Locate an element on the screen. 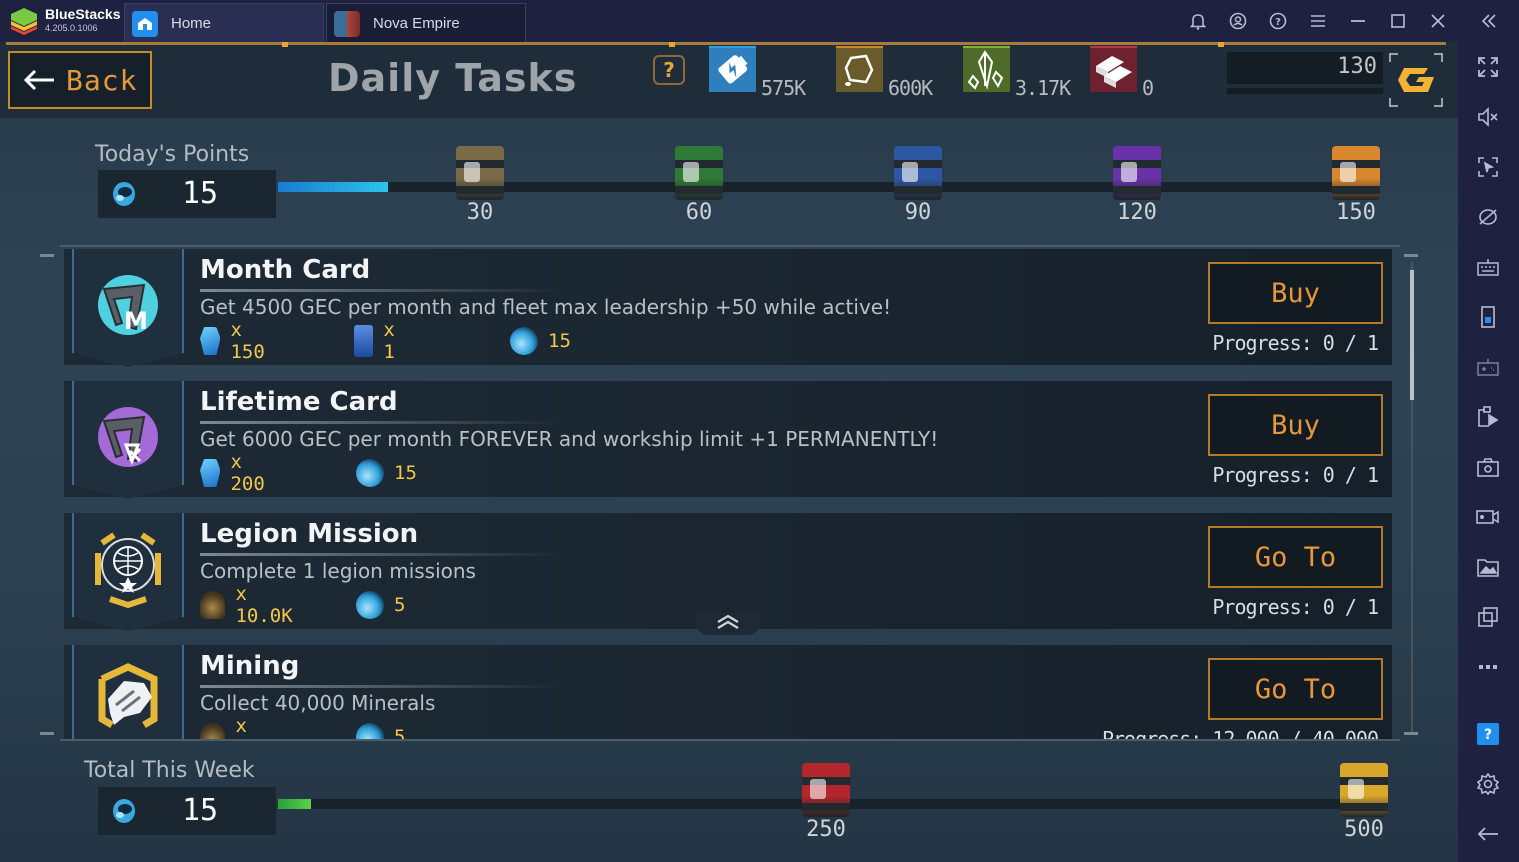  minimize-icon is located at coordinates (1358, 21).